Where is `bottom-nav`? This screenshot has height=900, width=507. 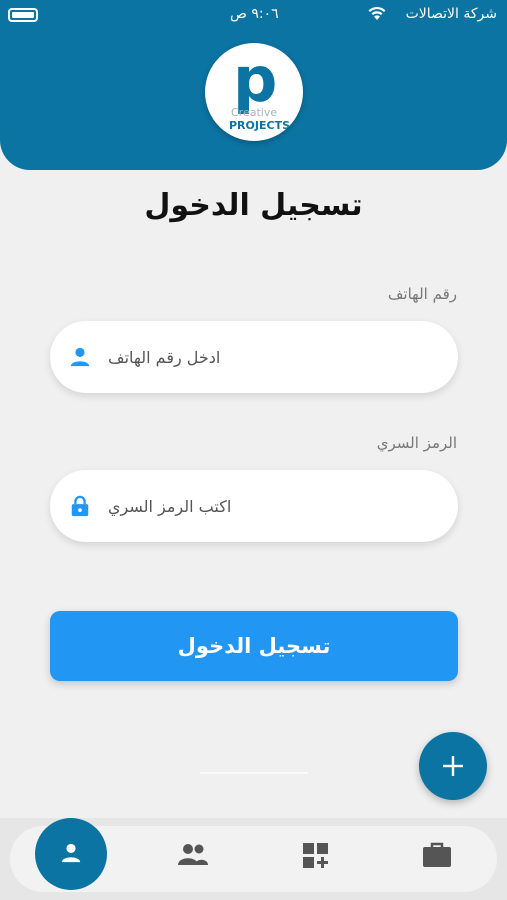
bottom-nav is located at coordinates (253, 859).